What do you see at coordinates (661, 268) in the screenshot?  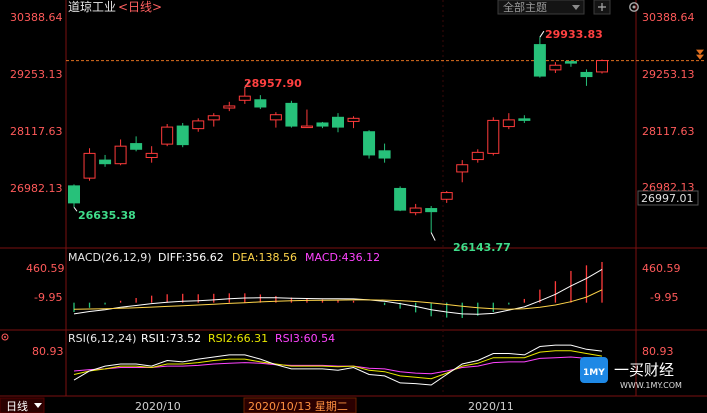 I see `macd-tick-right: 460.59` at bounding box center [661, 268].